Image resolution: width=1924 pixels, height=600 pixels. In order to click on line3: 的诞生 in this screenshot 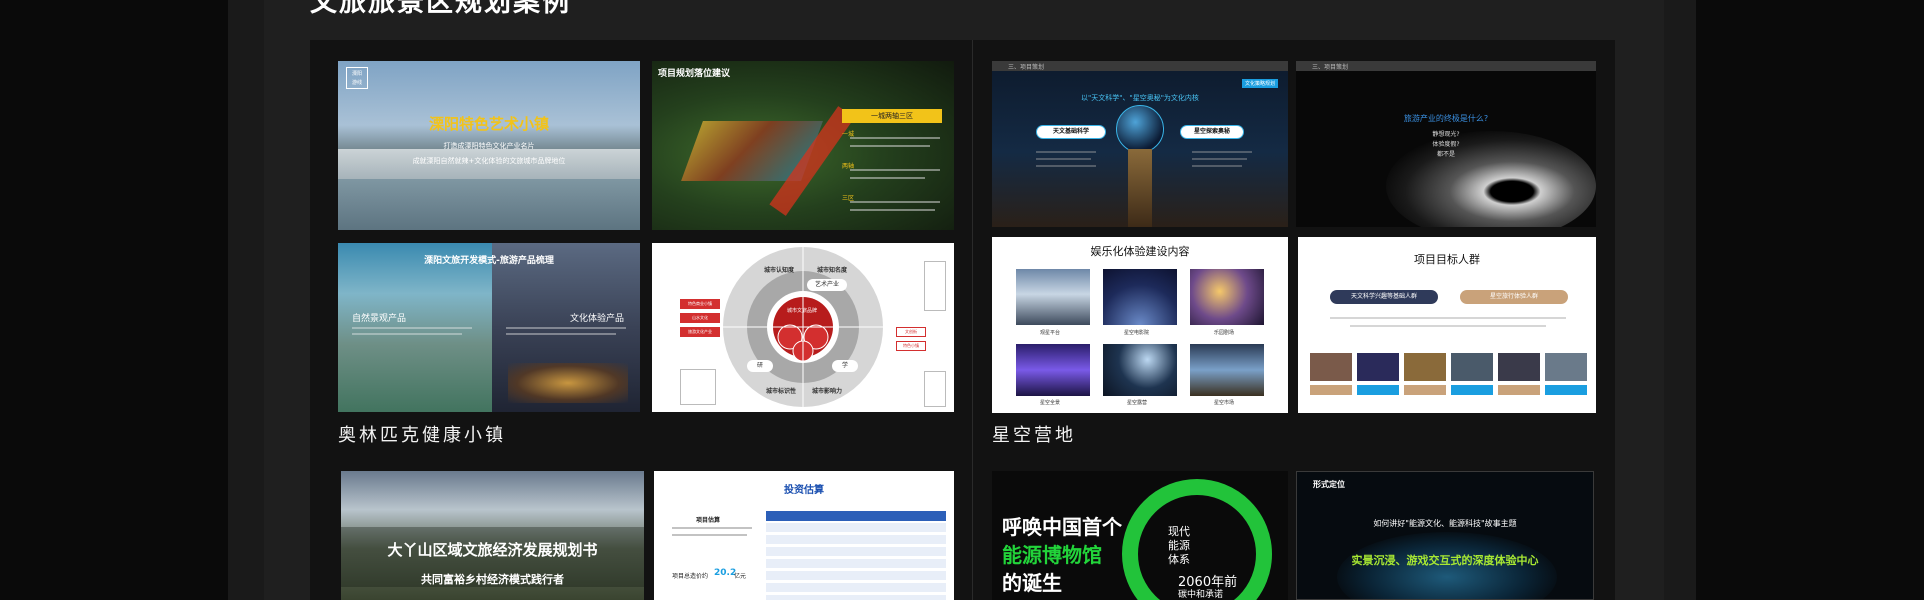, I will do `click(1032, 583)`.